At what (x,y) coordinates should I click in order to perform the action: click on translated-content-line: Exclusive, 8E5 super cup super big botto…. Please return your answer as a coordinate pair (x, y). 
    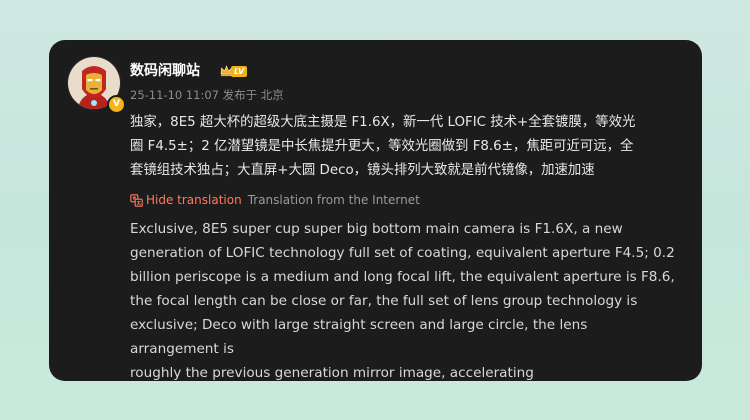
    Looking at the image, I should click on (376, 229).